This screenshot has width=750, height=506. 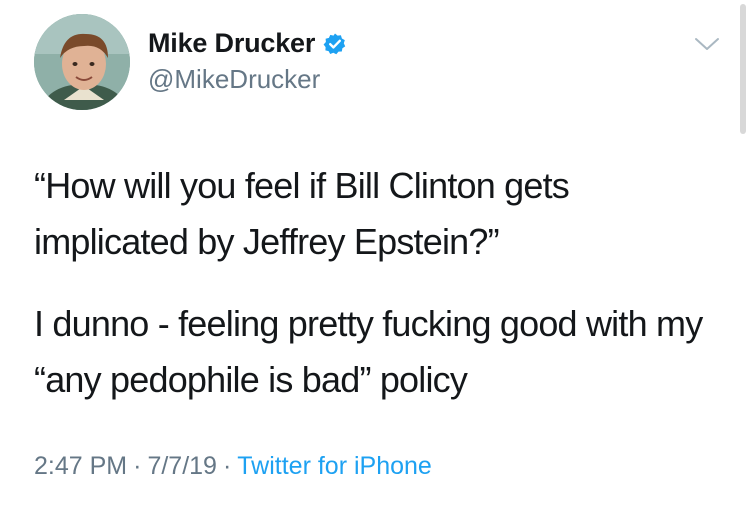 What do you see at coordinates (335, 44) in the screenshot?
I see `verified-badge-icon` at bounding box center [335, 44].